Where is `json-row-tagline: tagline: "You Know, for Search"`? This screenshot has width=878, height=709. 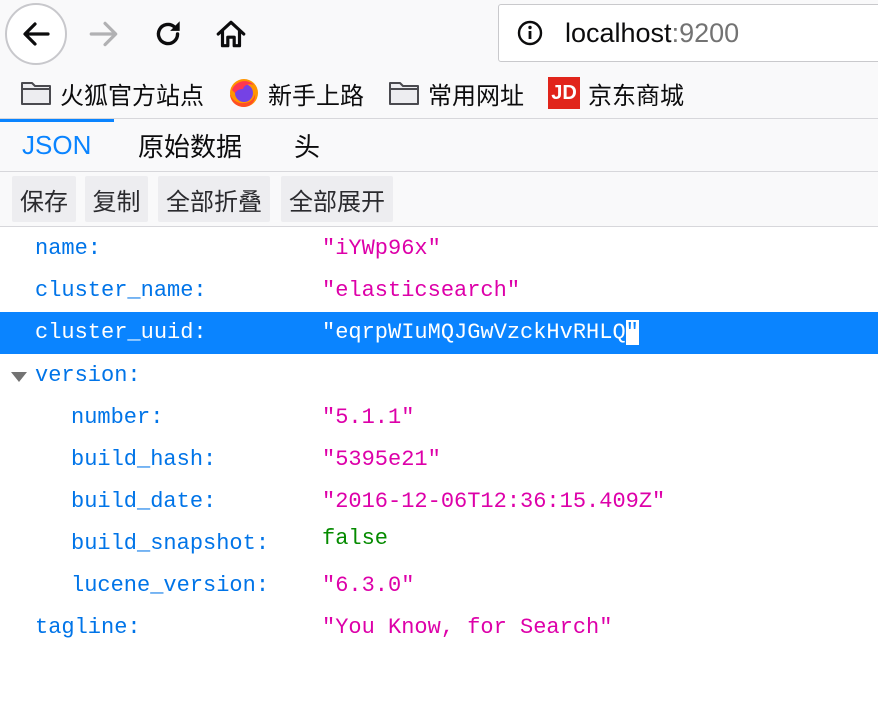
json-row-tagline: tagline: "You Know, for Search" is located at coordinates (439, 628).